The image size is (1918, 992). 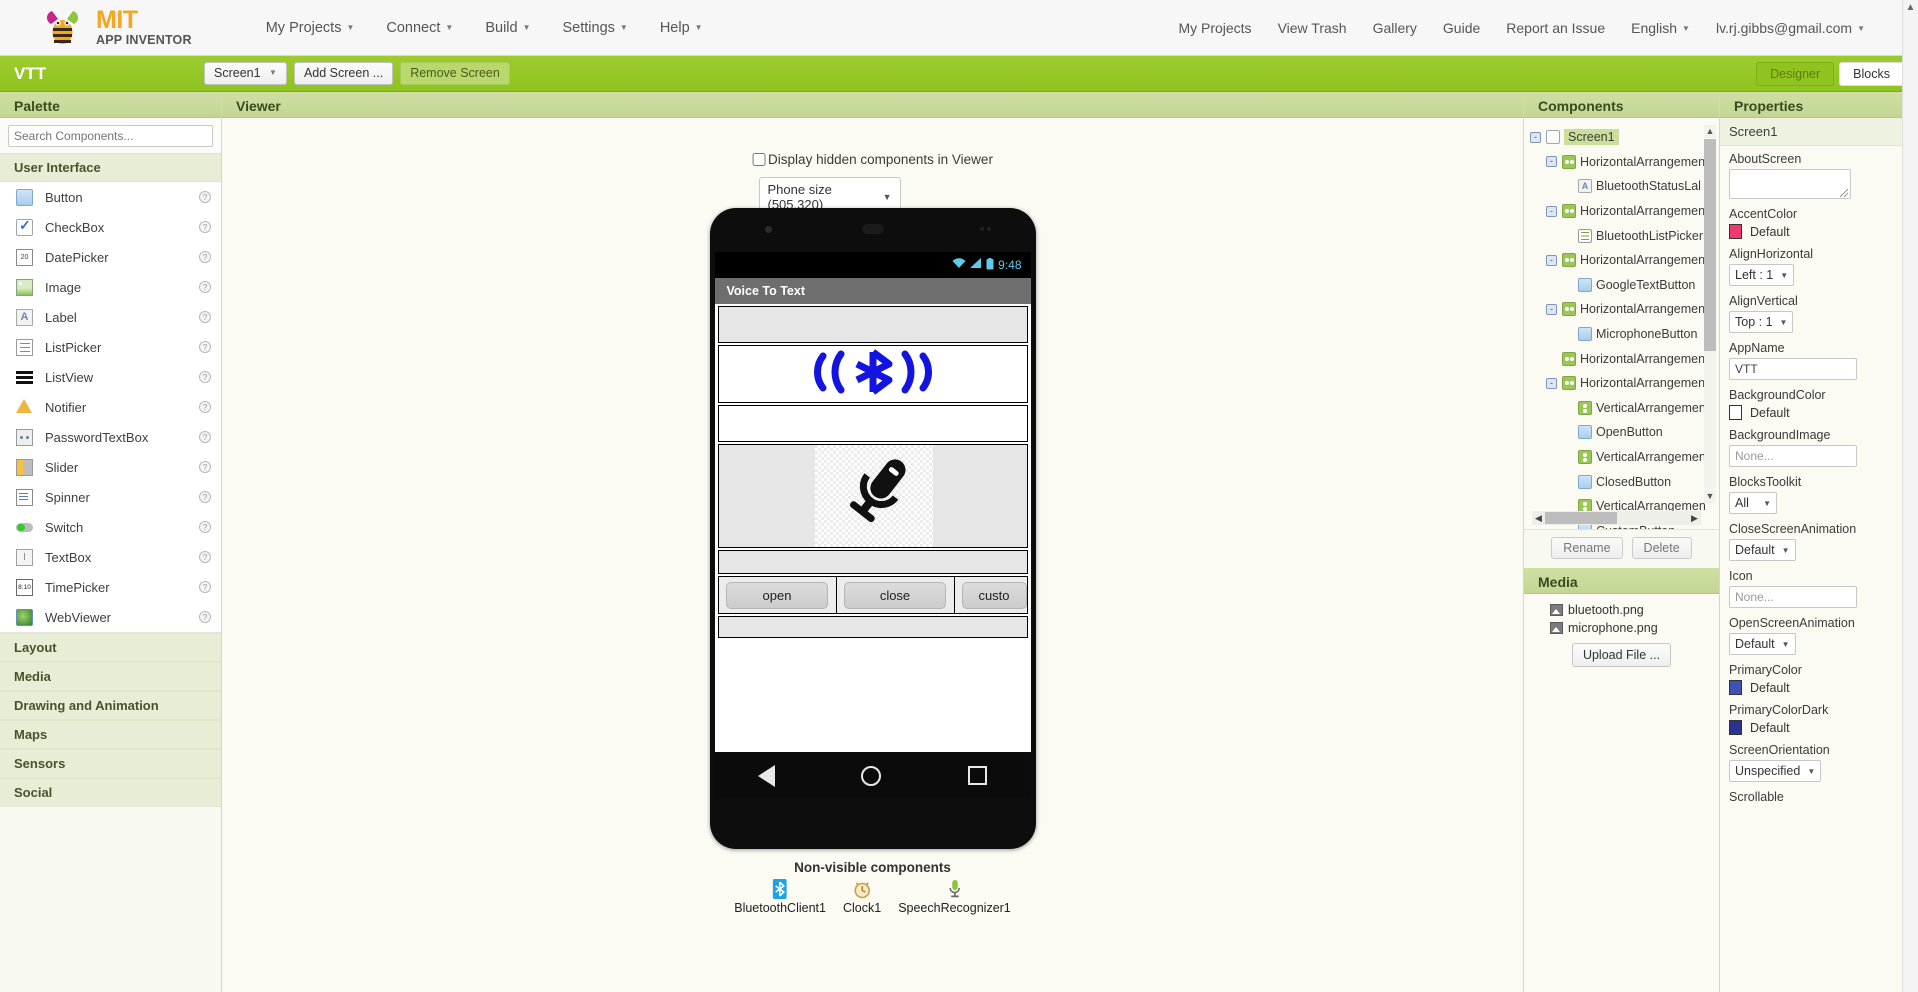 What do you see at coordinates (110, 647) in the screenshot?
I see `palette-category-layout: Layout` at bounding box center [110, 647].